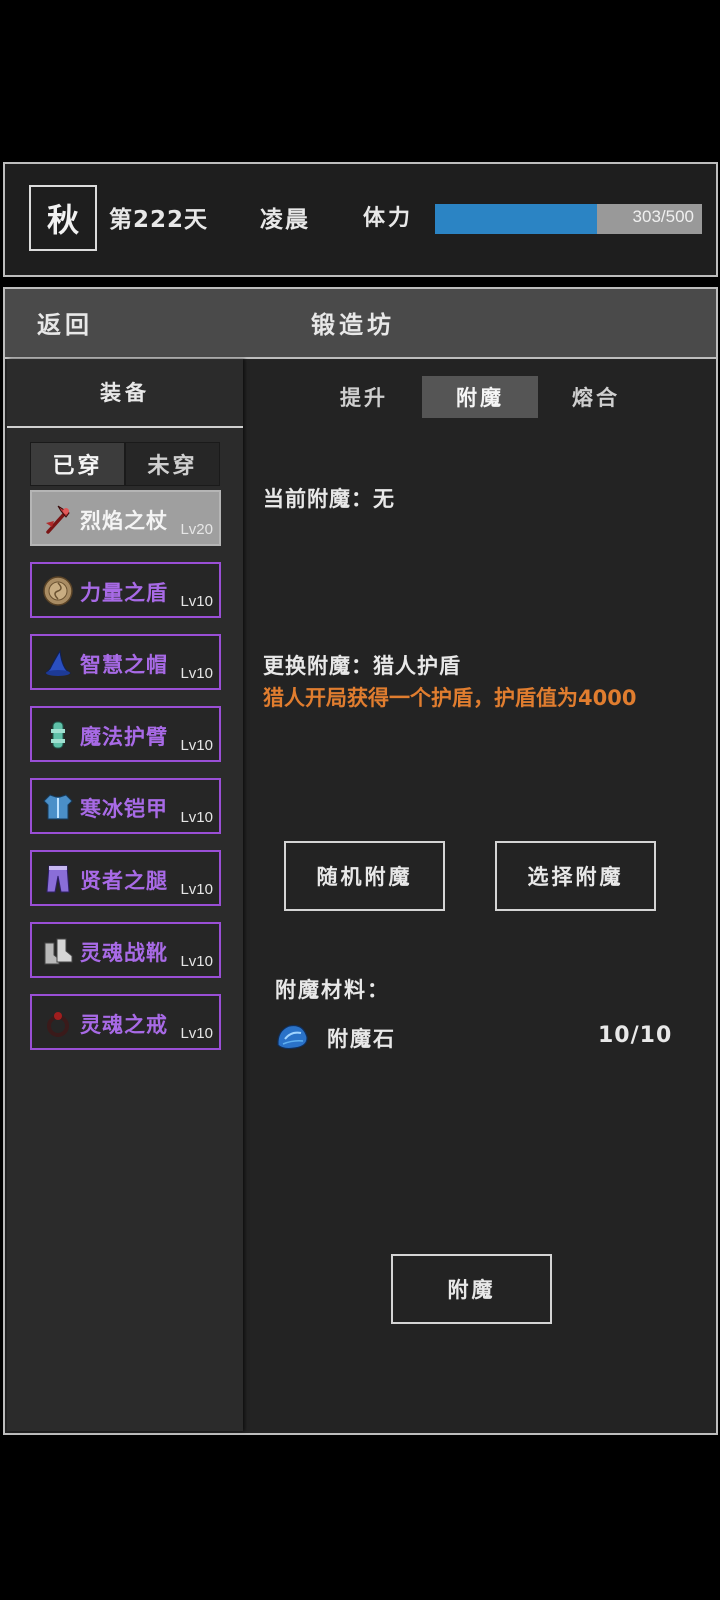 This screenshot has height=1600, width=720. What do you see at coordinates (196, 529) in the screenshot?
I see `item-level: Lv20` at bounding box center [196, 529].